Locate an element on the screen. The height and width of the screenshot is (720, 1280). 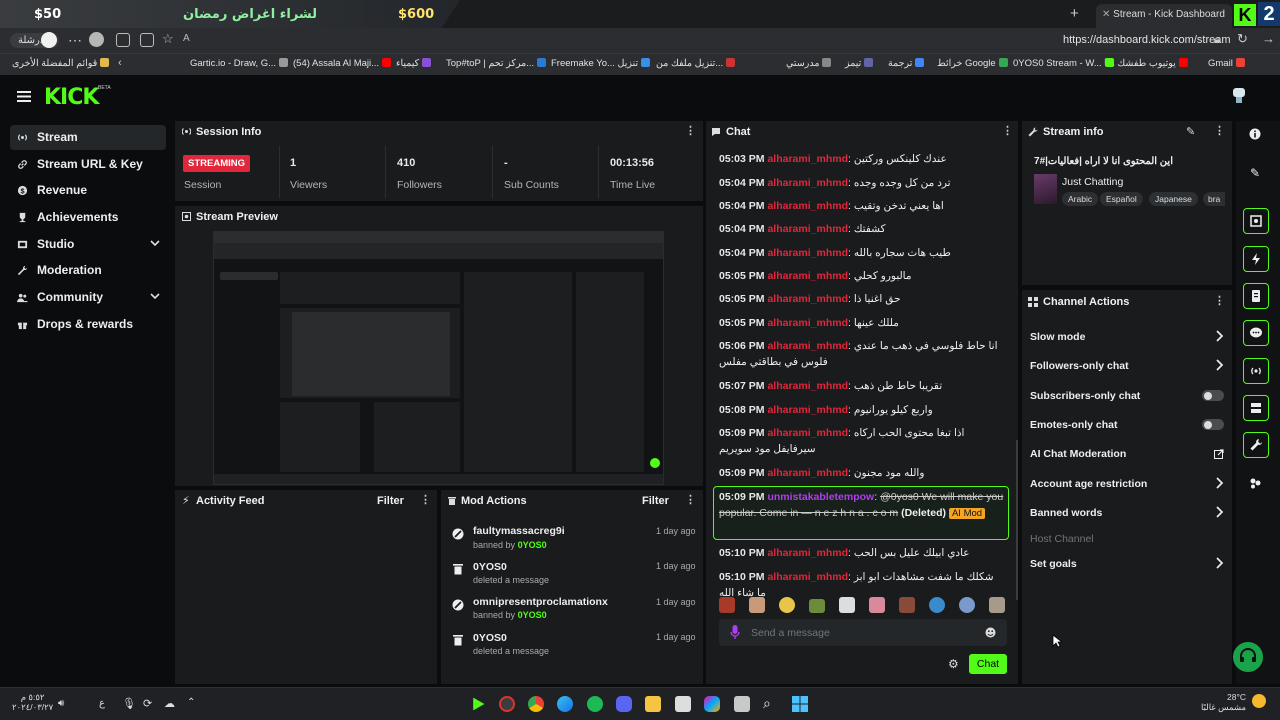
user-avatar is located at coordinates (1239, 95).